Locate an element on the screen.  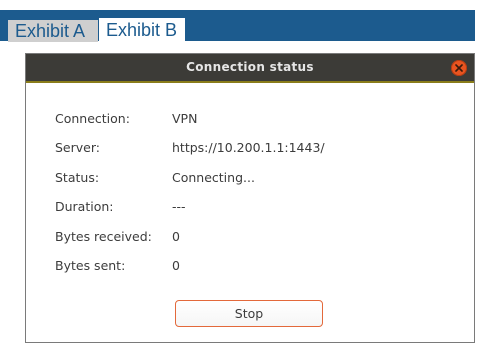
bytes-sent-label: Bytes sent: is located at coordinates (90, 265).